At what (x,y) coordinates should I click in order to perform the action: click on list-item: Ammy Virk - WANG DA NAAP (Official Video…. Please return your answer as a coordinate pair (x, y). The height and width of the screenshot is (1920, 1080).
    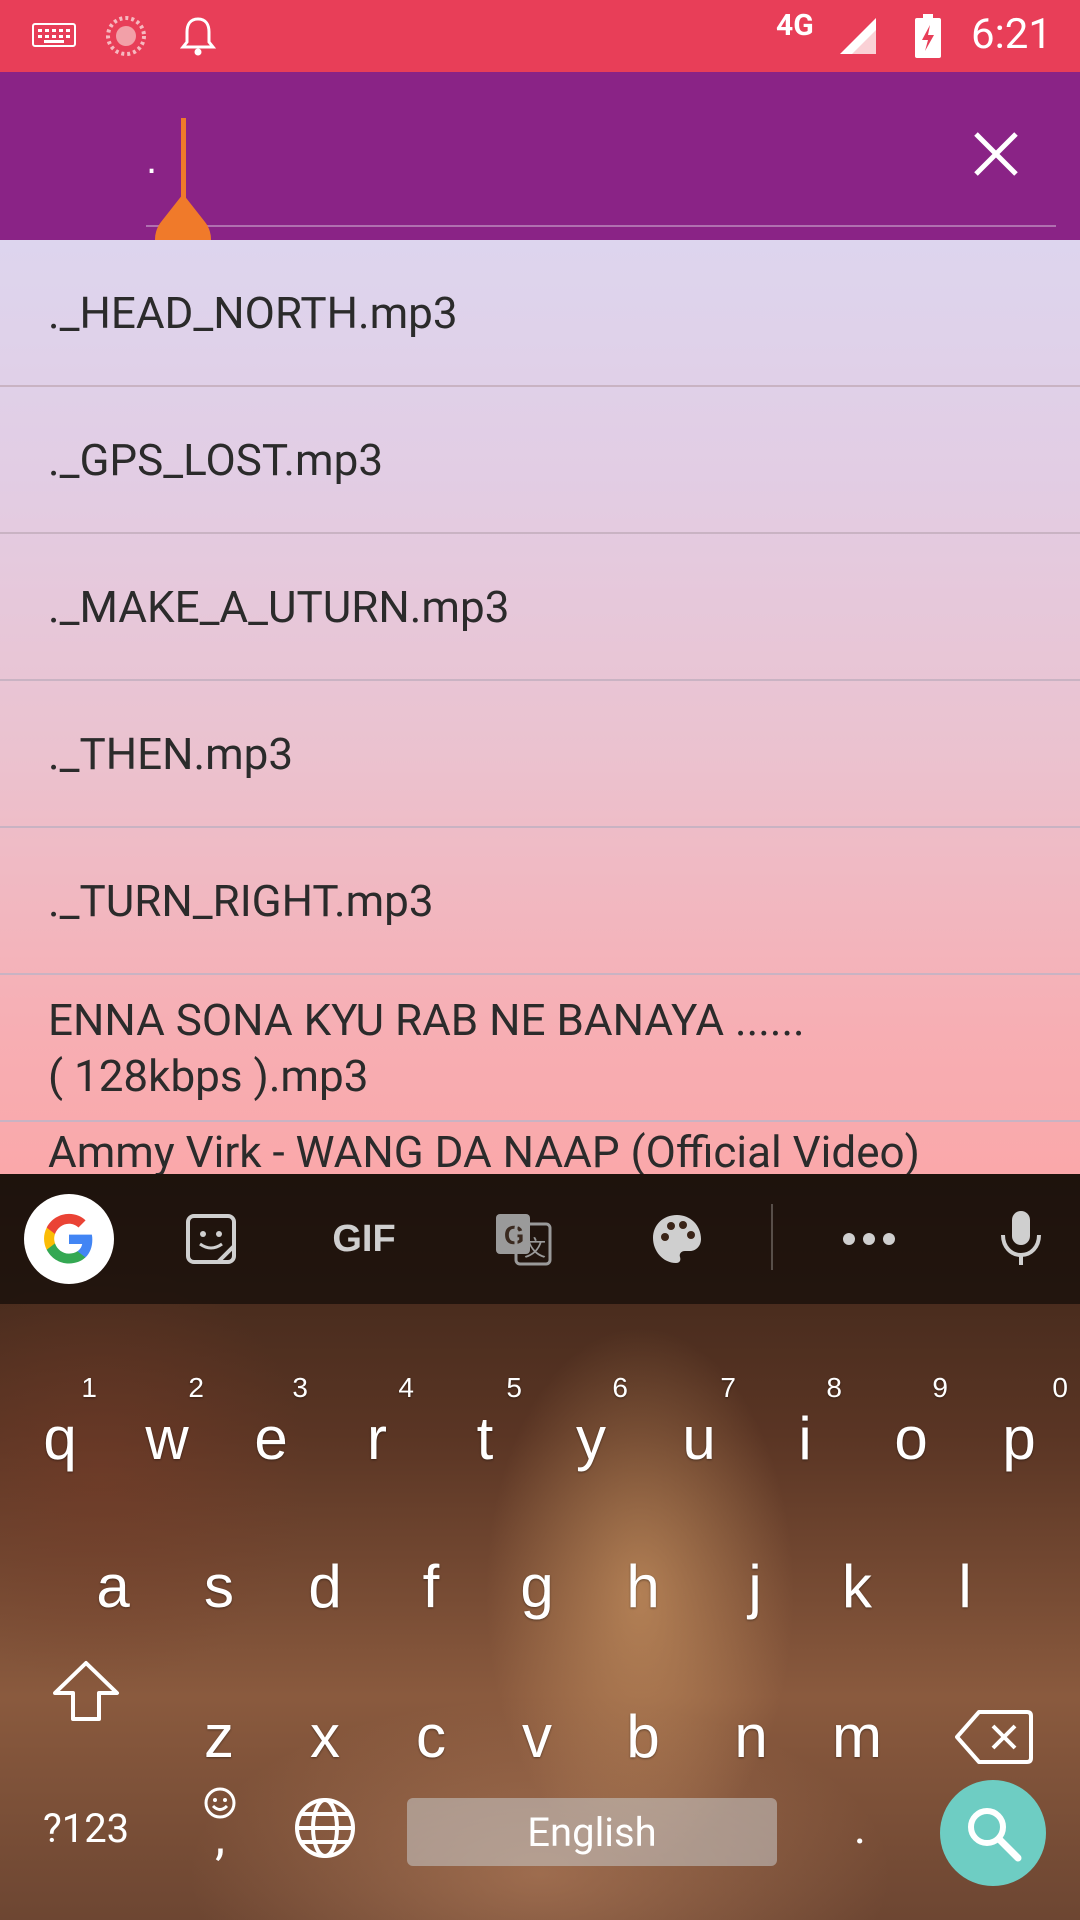
    Looking at the image, I should click on (540, 1148).